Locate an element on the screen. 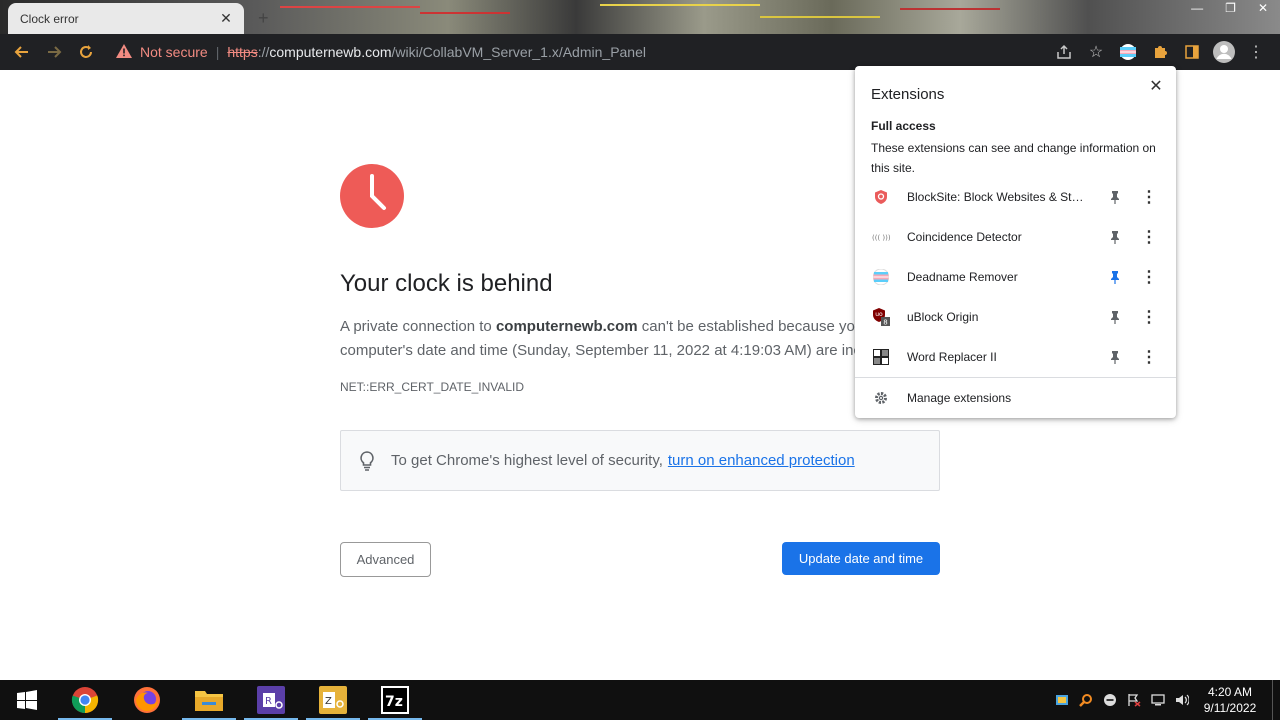 The image size is (1280, 720). divider is located at coordinates (1015, 377).